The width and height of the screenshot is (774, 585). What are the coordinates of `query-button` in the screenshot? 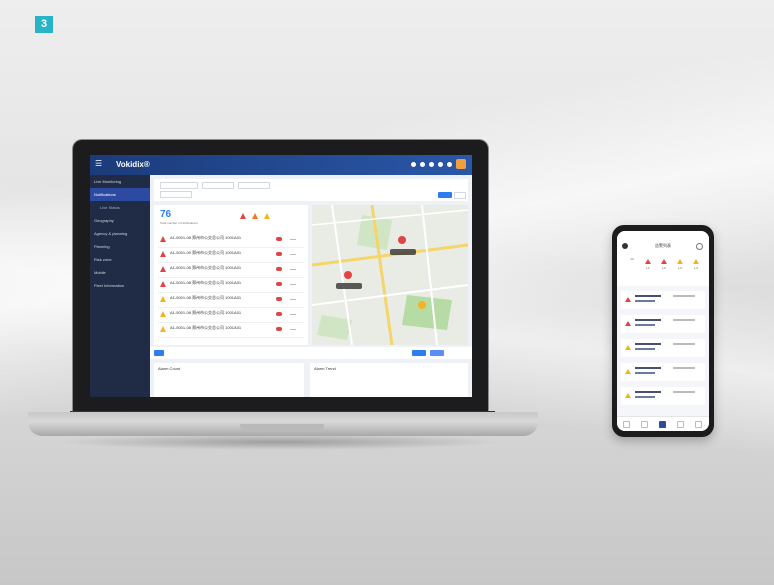 It's located at (419, 353).